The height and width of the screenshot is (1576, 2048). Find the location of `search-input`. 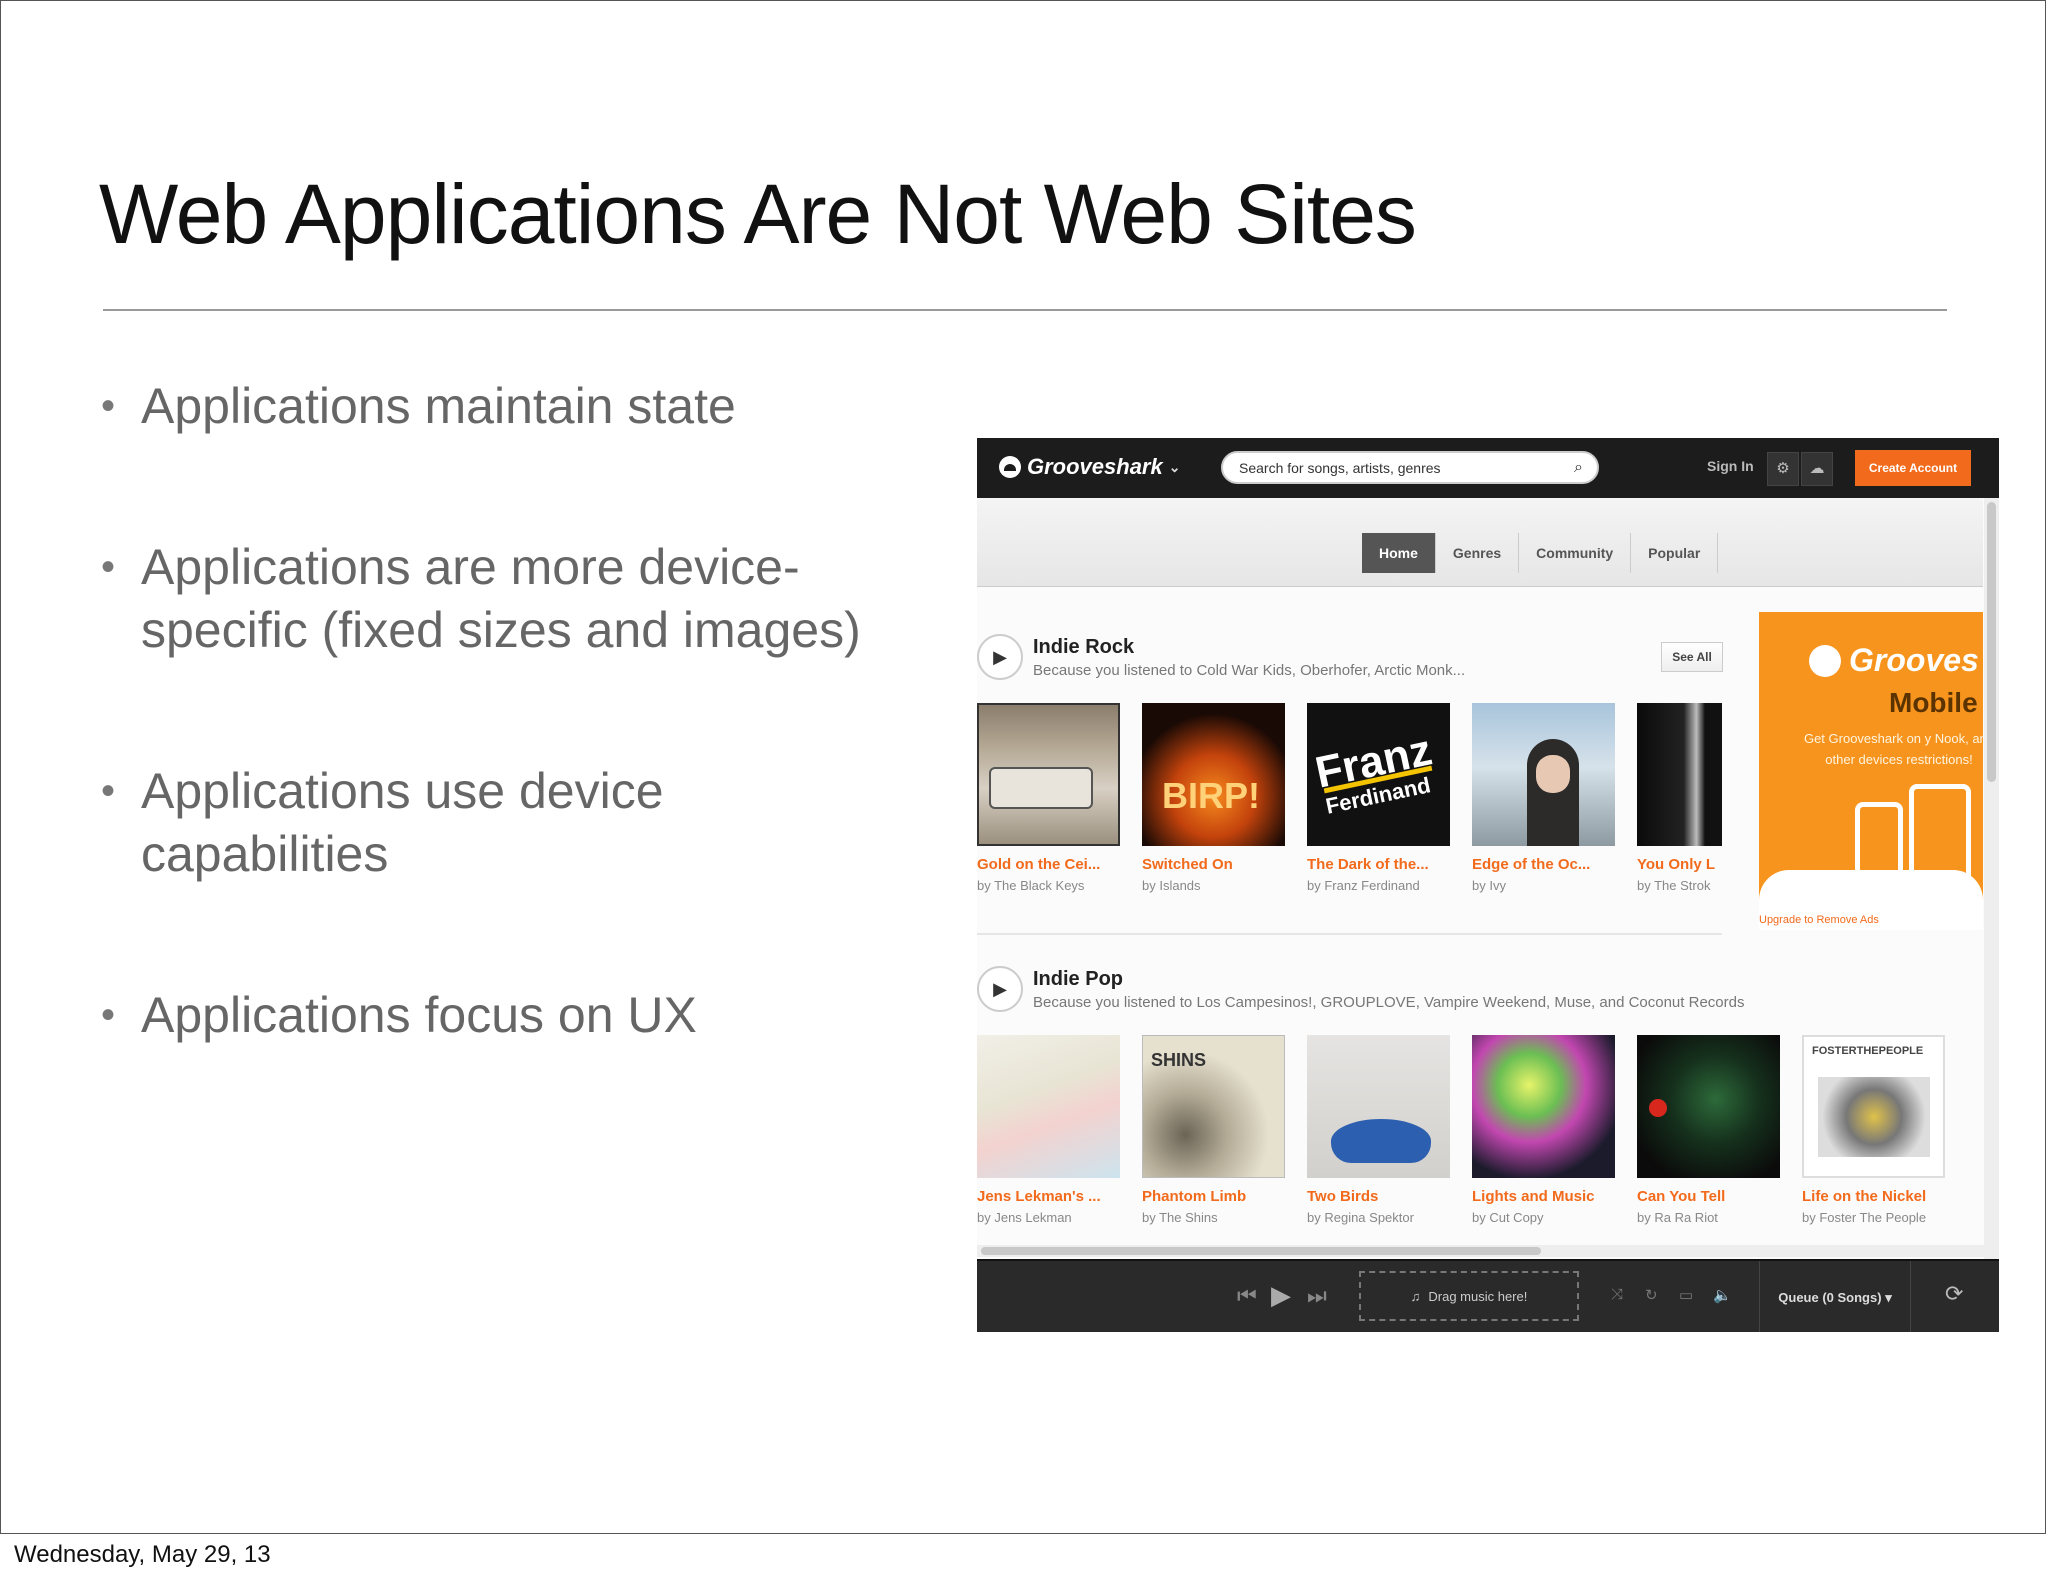

search-input is located at coordinates (1399, 467).